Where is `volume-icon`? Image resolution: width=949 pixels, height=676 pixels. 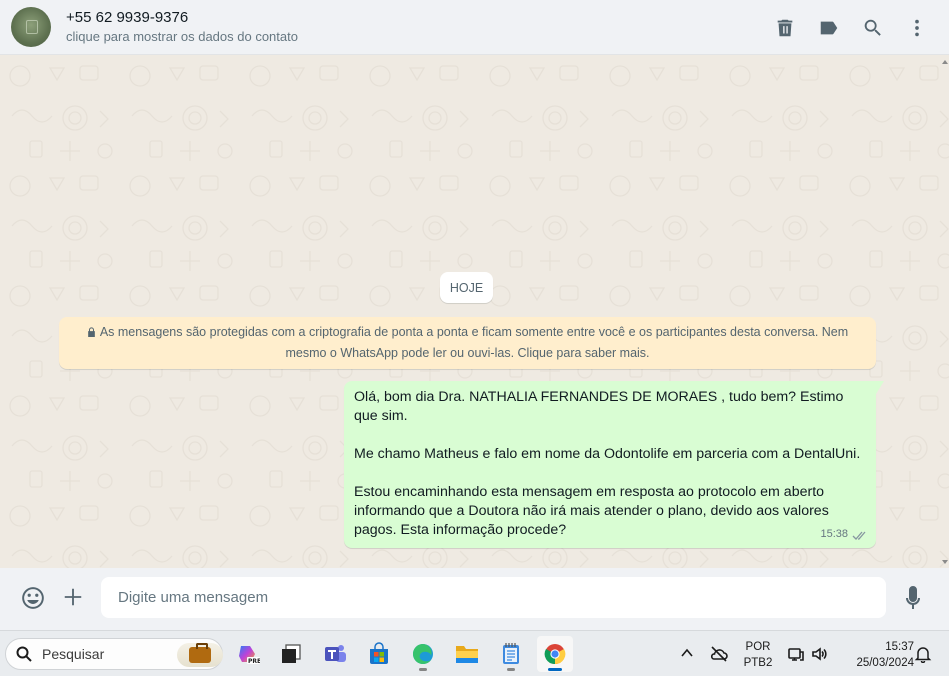
volume-icon is located at coordinates (820, 654).